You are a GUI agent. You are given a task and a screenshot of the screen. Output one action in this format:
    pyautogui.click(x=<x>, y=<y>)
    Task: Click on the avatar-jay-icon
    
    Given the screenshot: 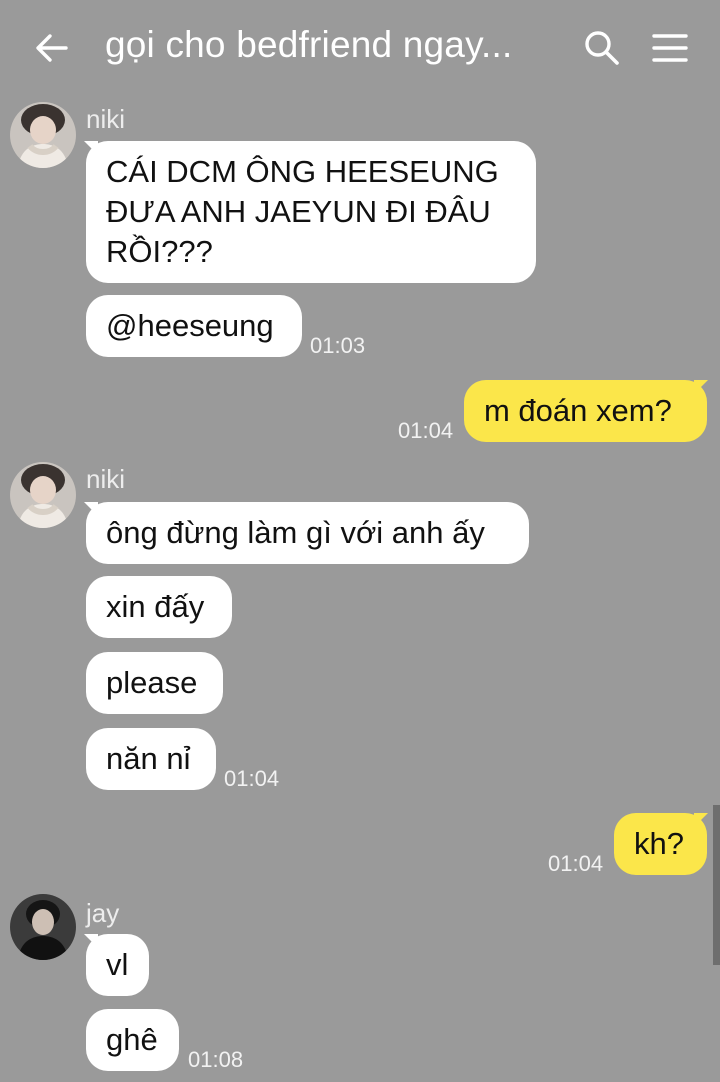 What is the action you would take?
    pyautogui.click(x=43, y=927)
    